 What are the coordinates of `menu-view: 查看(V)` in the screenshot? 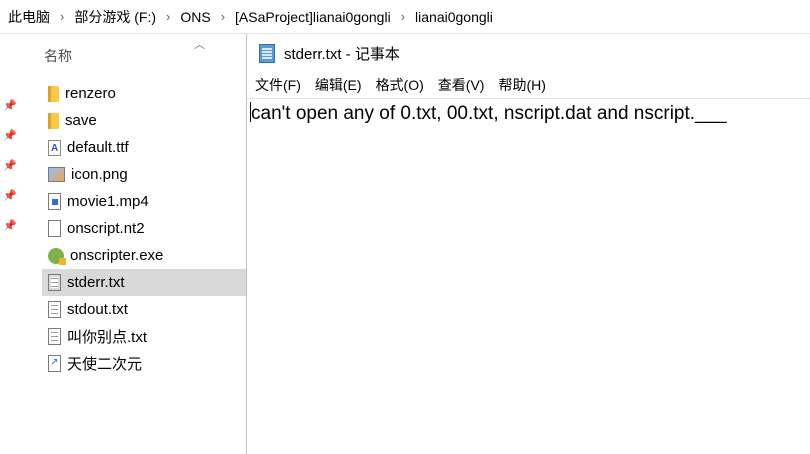 It's located at (461, 85).